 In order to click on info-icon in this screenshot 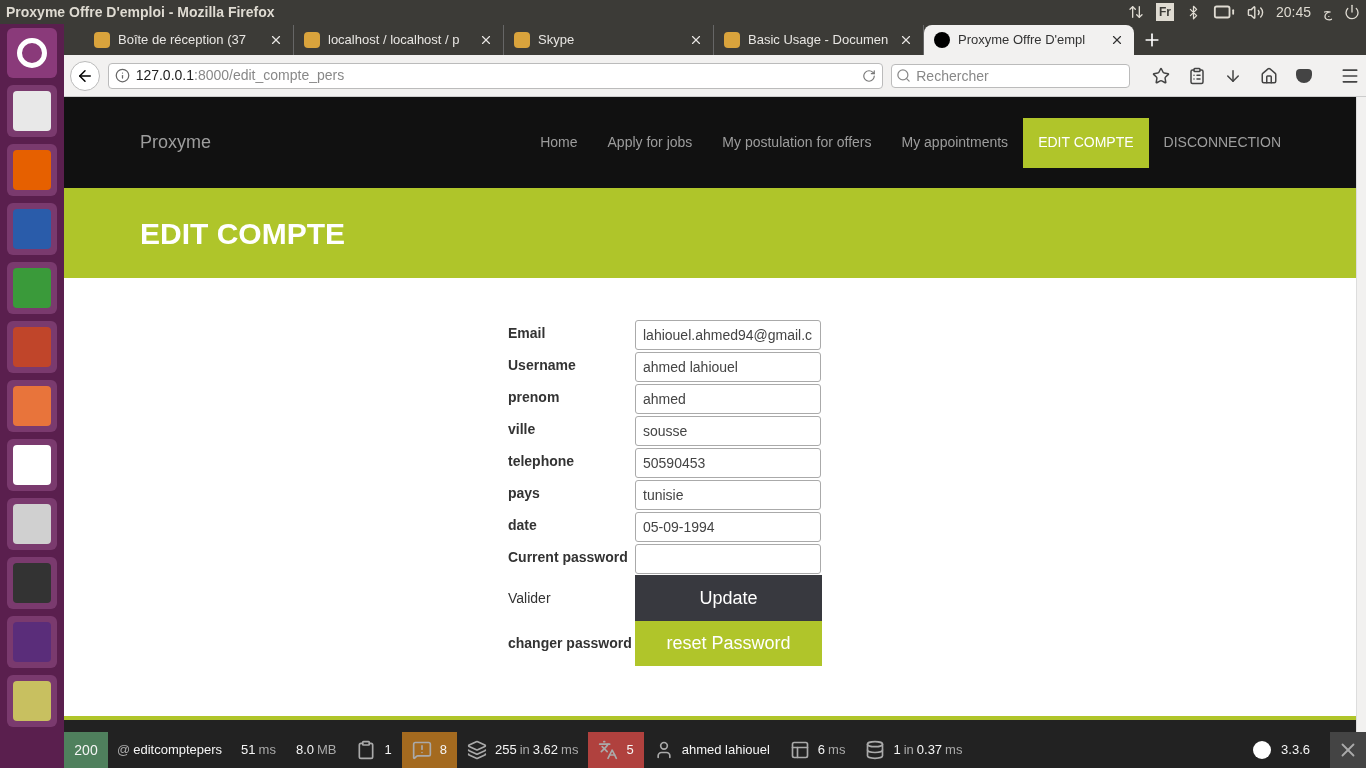, I will do `click(122, 75)`.